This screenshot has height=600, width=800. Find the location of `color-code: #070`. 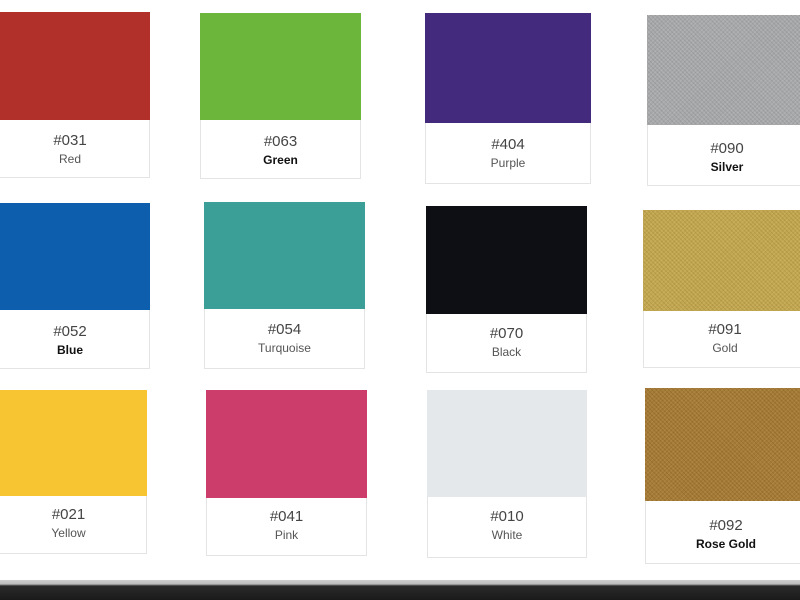

color-code: #070 is located at coordinates (506, 333).